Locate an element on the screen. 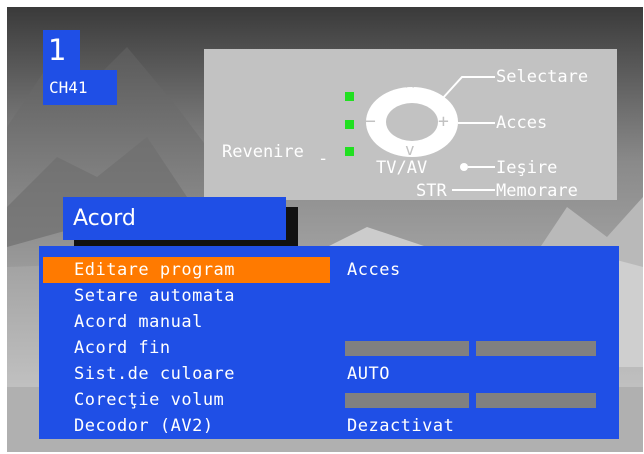 Image resolution: width=644 pixels, height=454 pixels. minus-symbol: − is located at coordinates (370, 121).